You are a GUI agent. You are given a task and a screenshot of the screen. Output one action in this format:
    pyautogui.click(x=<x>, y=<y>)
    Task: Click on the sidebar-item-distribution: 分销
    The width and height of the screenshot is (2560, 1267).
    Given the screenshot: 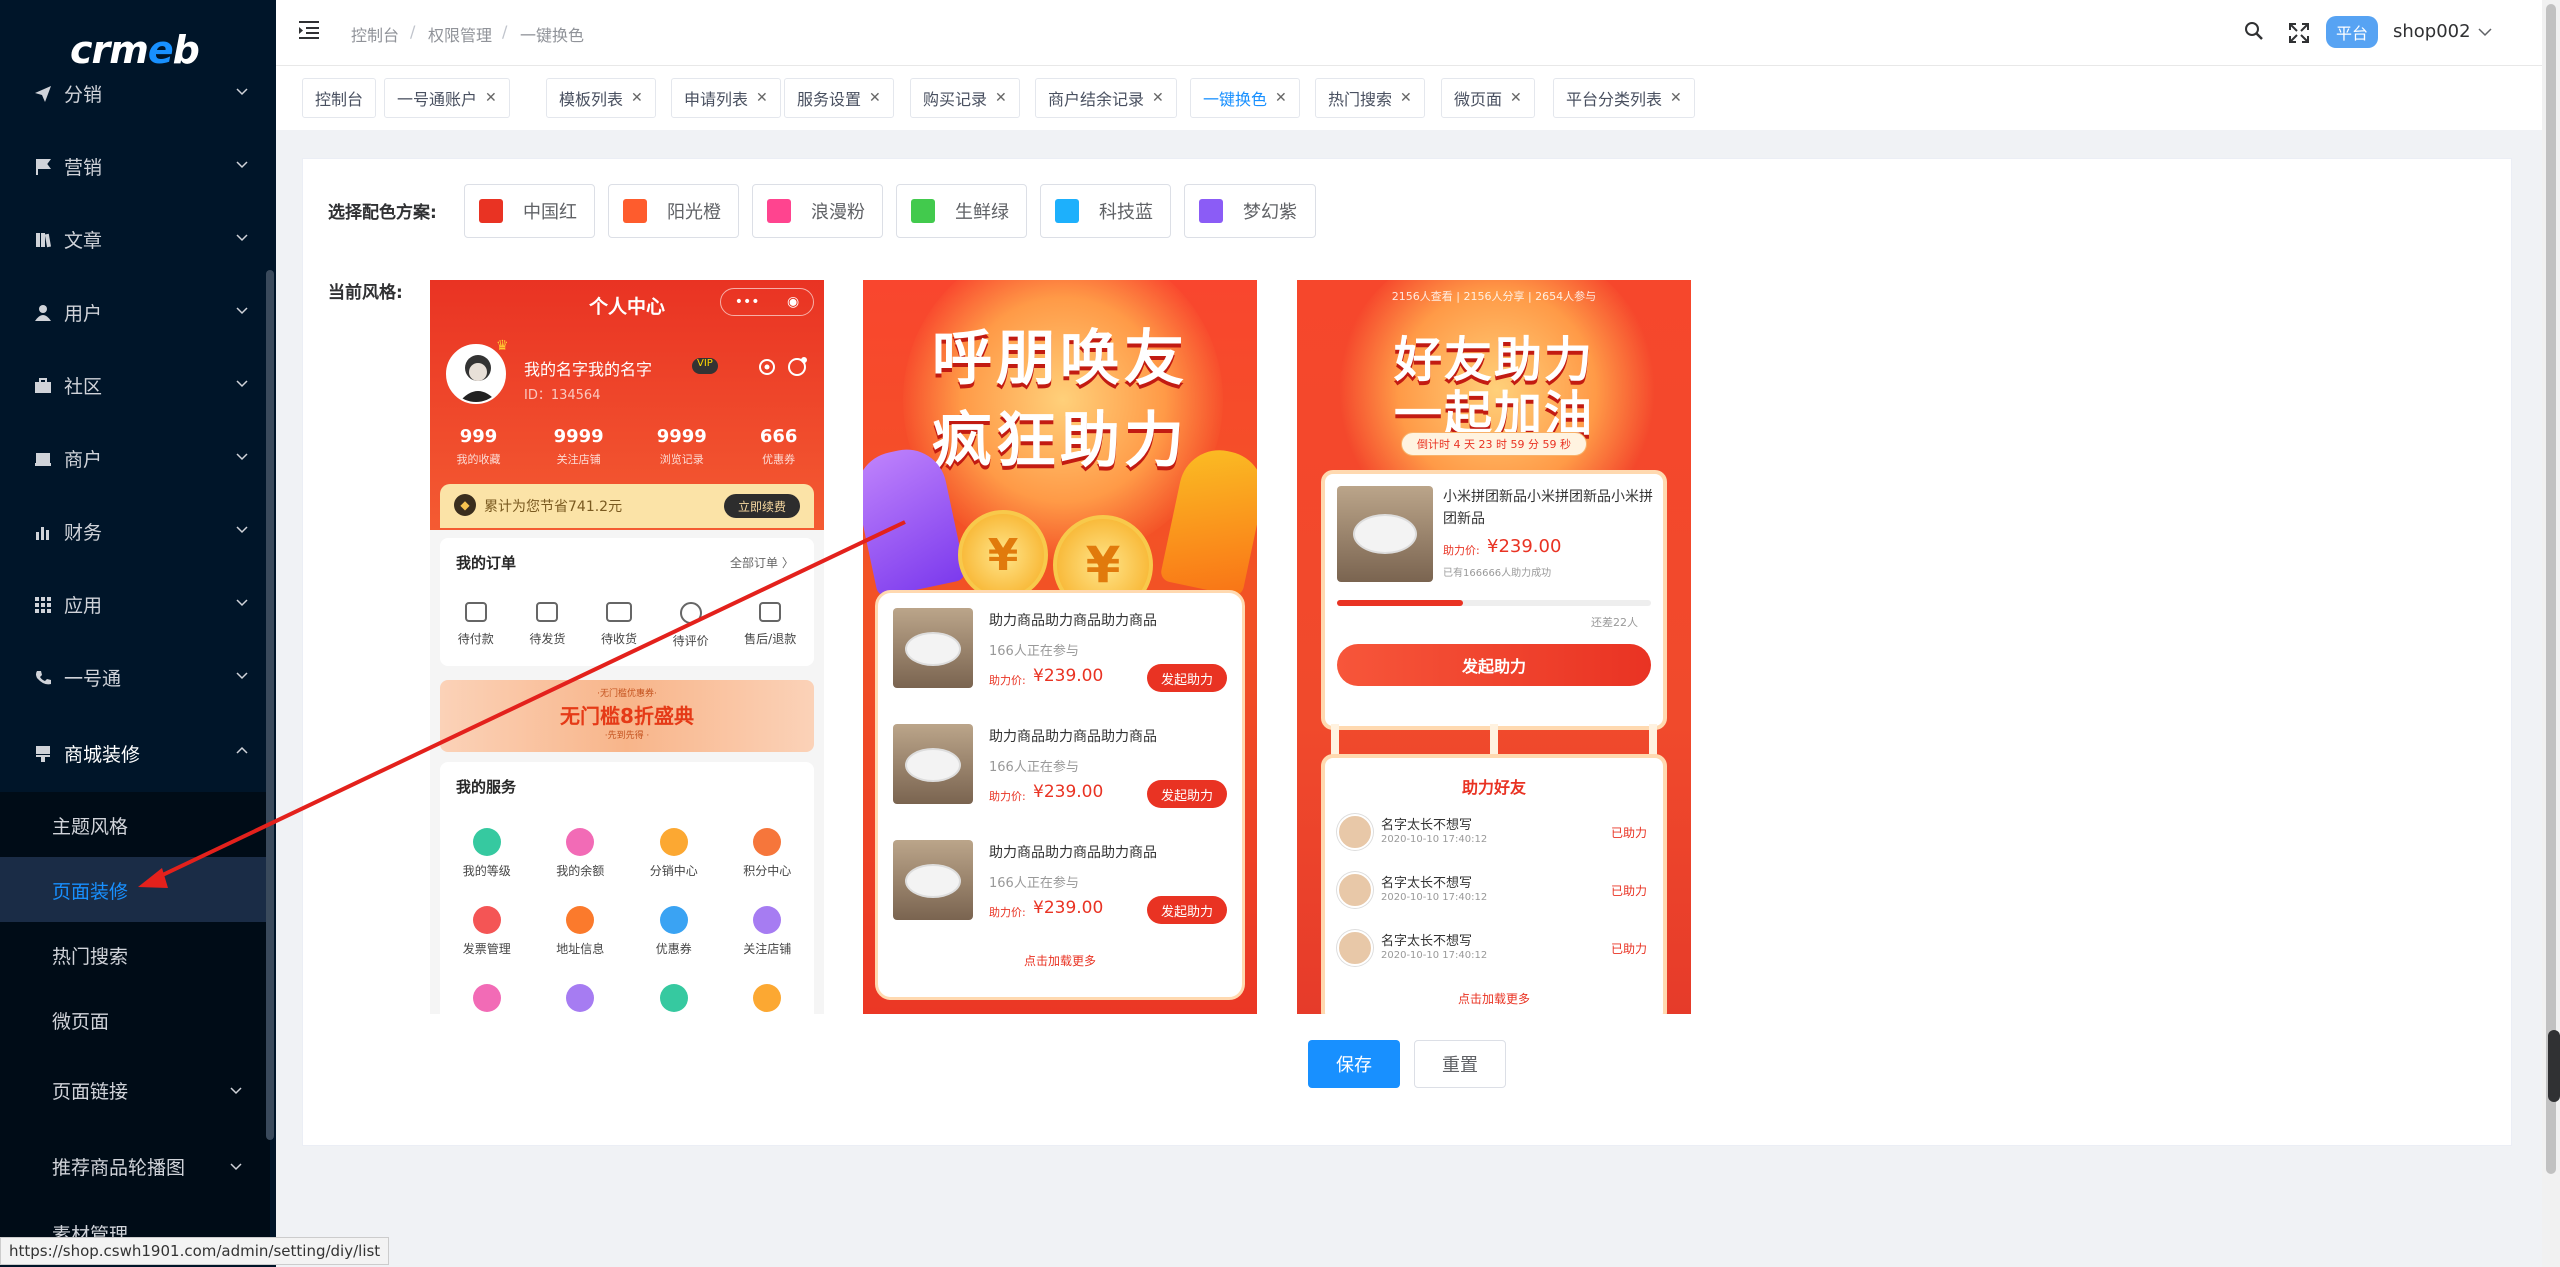 What is the action you would take?
    pyautogui.click(x=138, y=93)
    